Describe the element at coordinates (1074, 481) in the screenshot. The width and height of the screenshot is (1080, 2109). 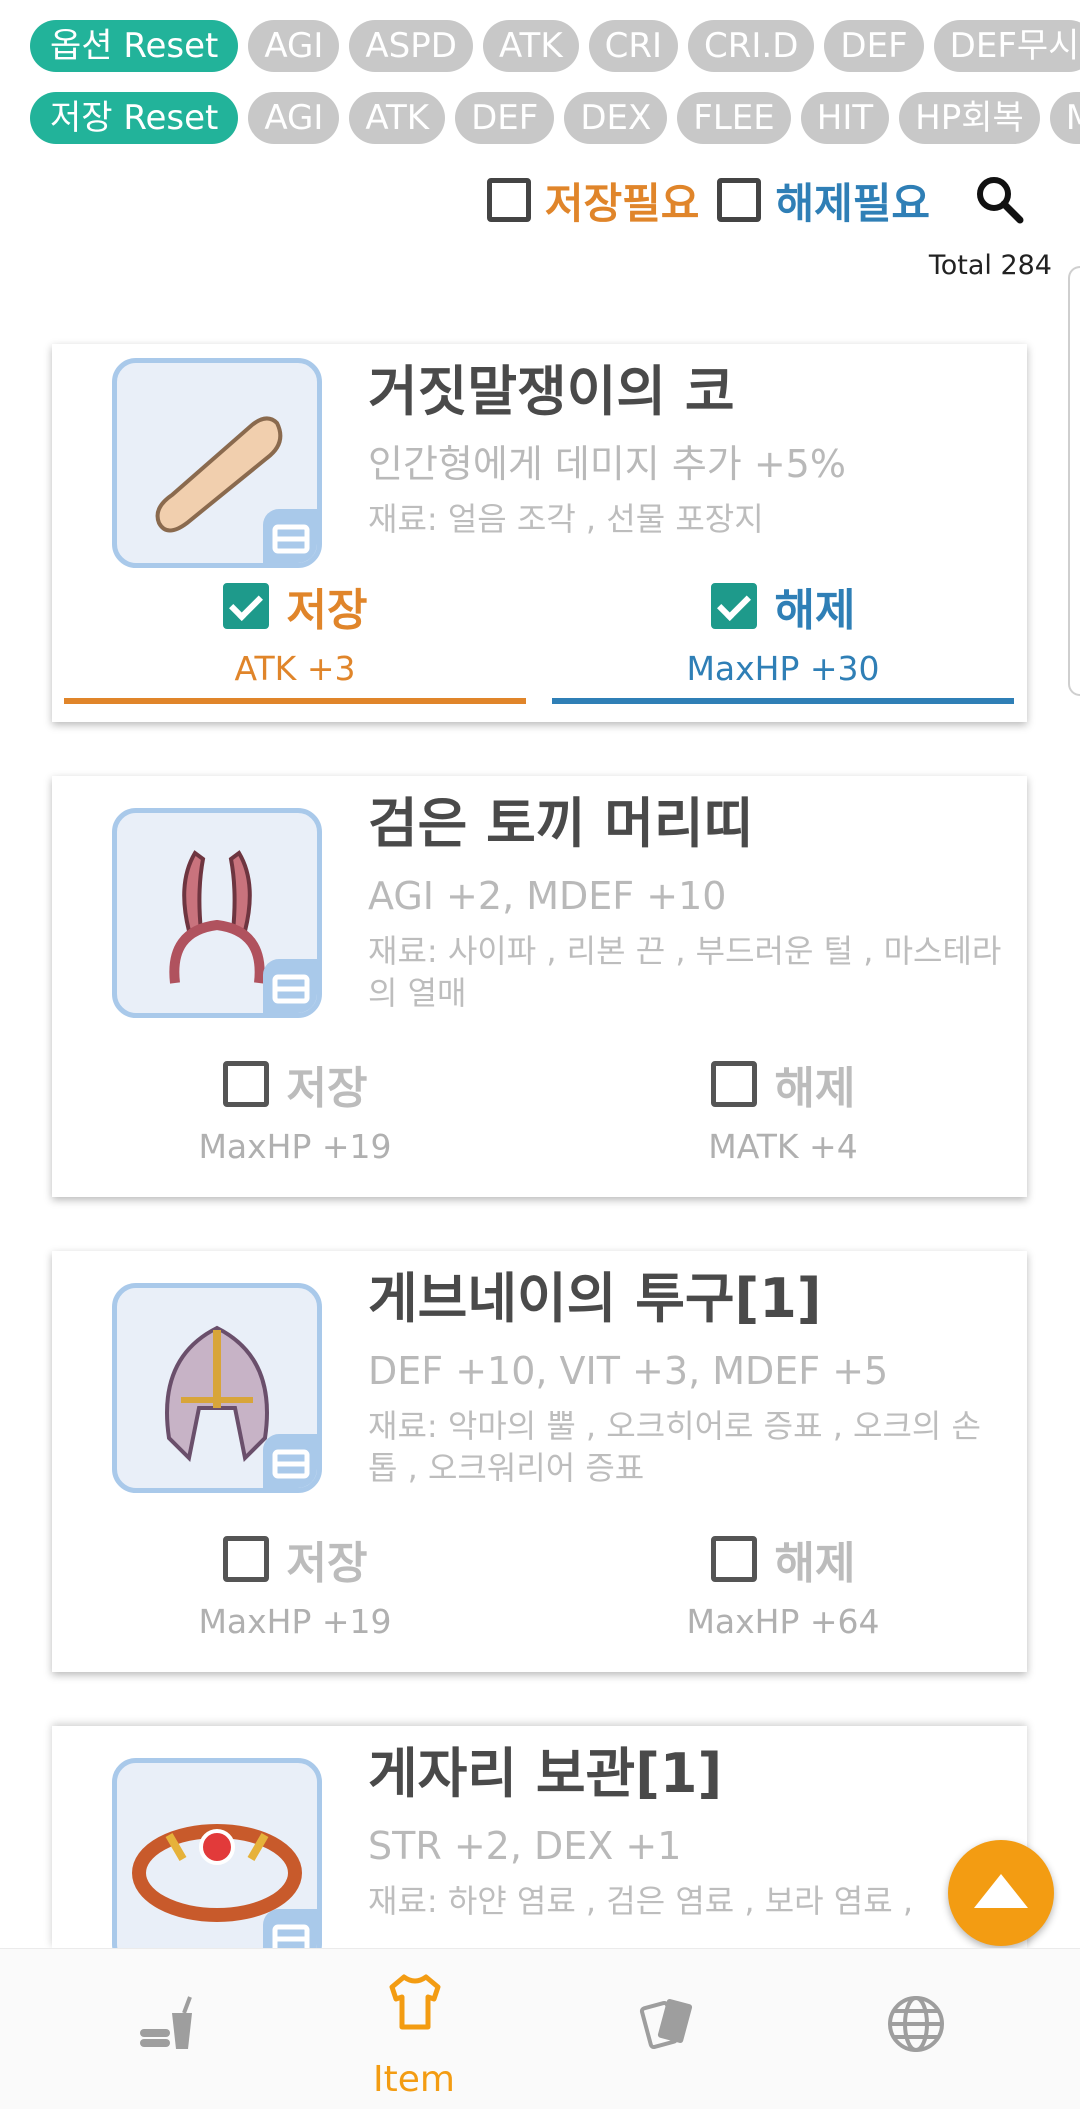
I see `scrollbar` at that location.